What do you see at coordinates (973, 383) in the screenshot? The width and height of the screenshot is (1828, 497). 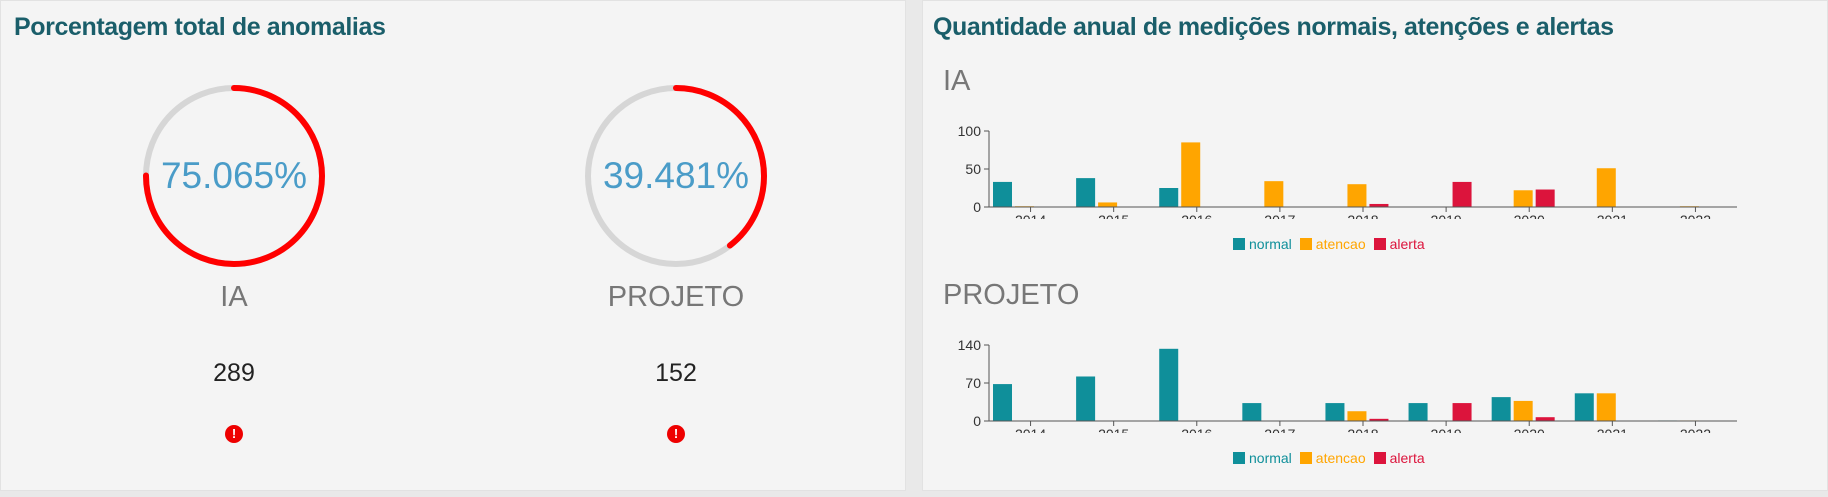 I see `y-tick-label: 70` at bounding box center [973, 383].